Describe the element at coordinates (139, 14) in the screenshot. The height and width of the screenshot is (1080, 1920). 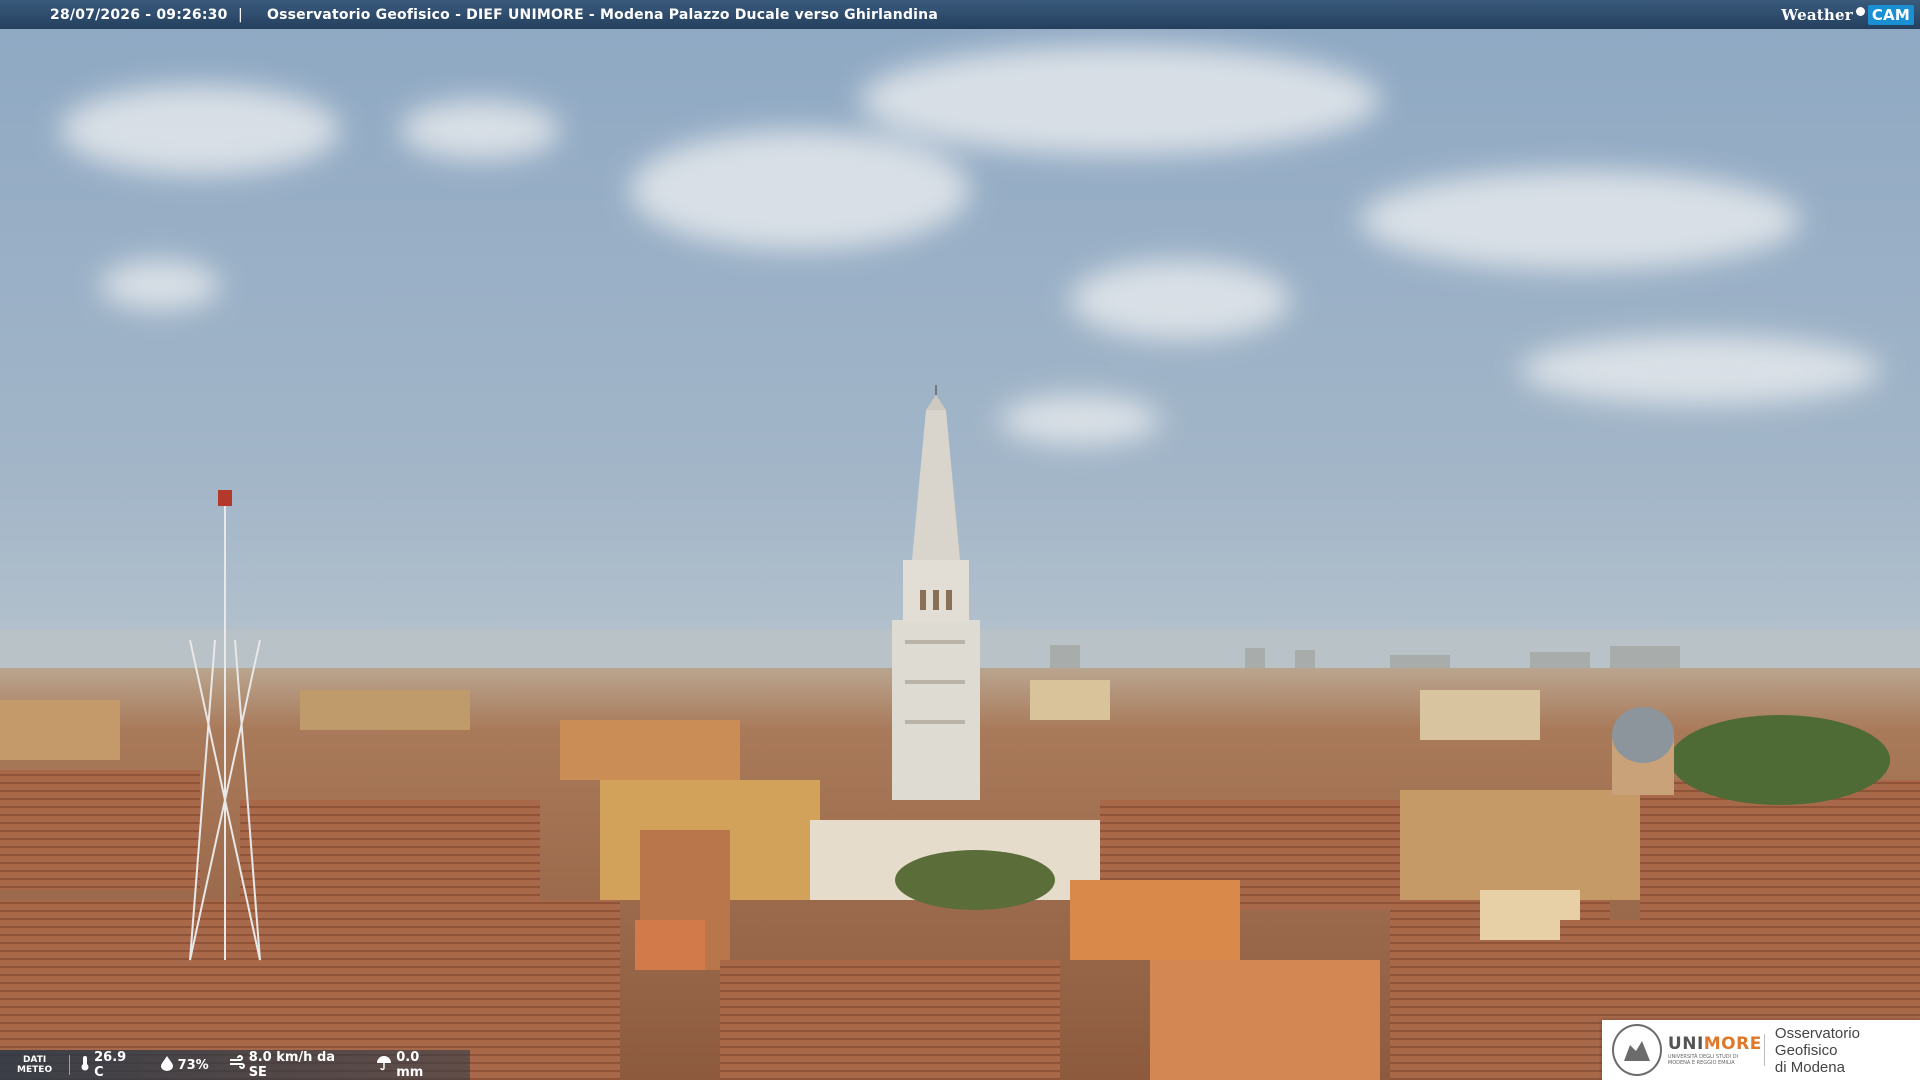
I see `timestamp: 28/07/2026 - 09:26:30` at that location.